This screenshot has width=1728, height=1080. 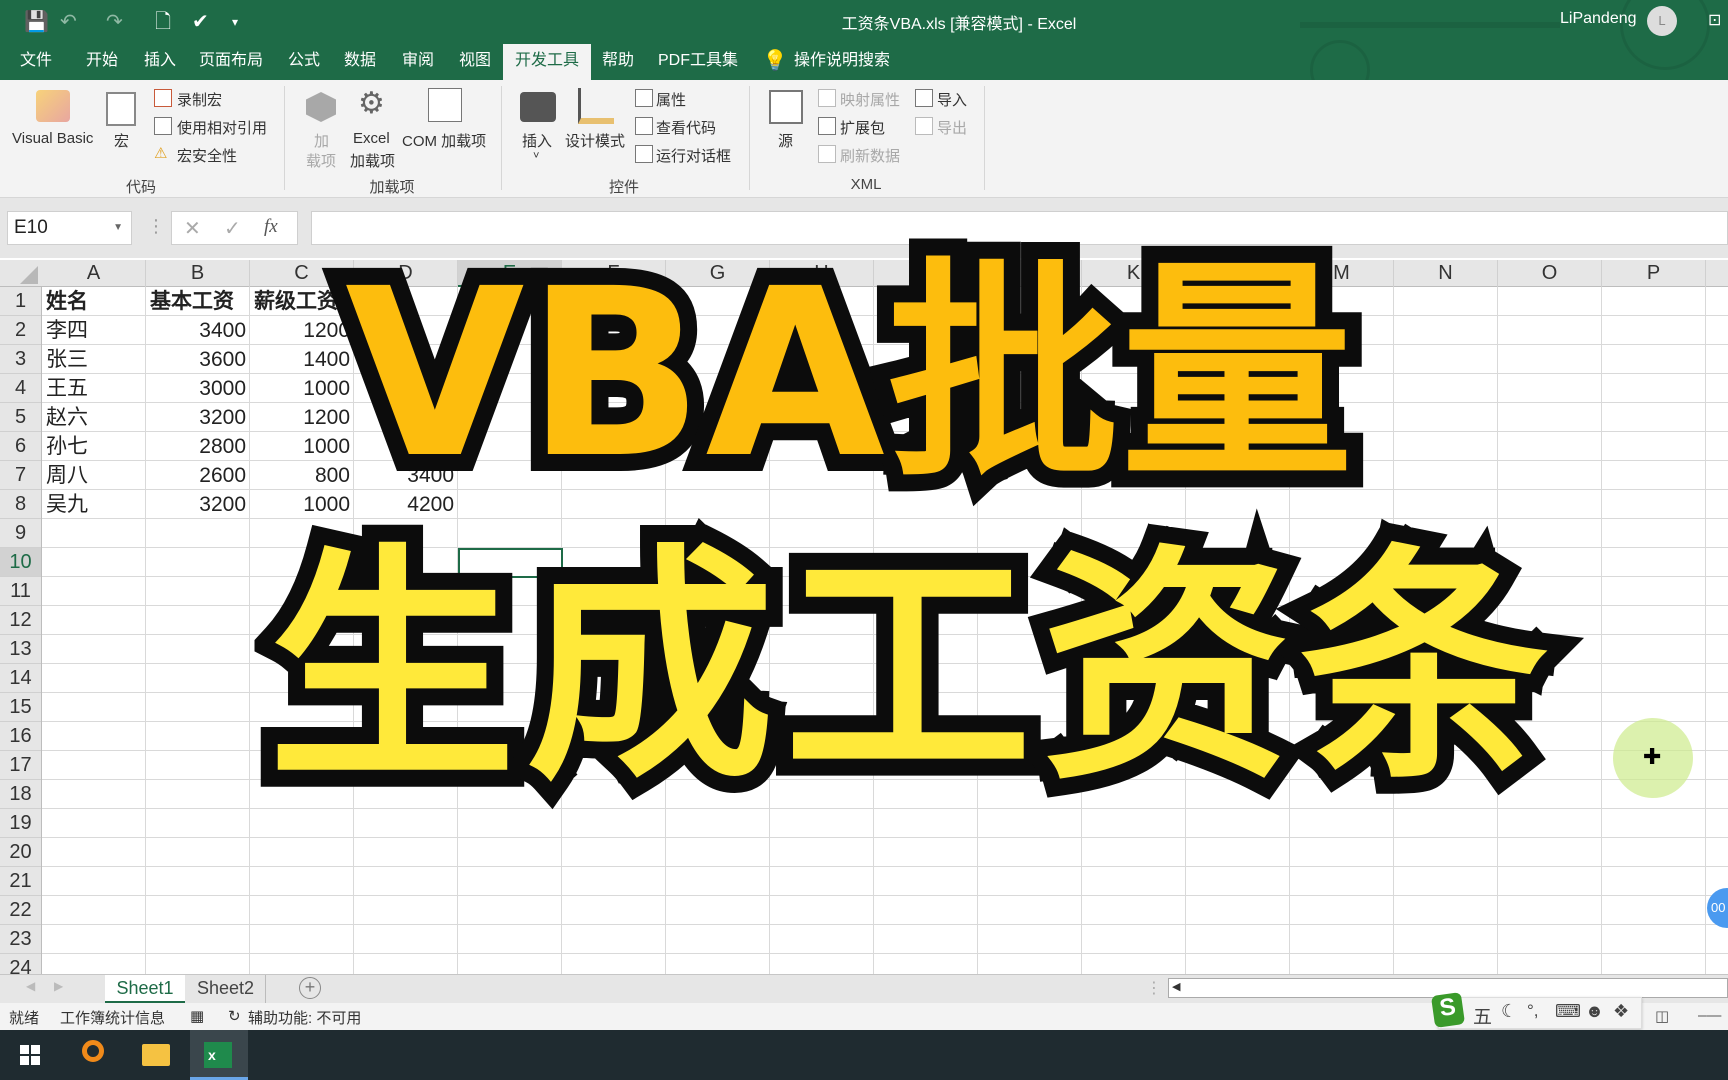 I want to click on column-header-o: O, so click(x=1550, y=273).